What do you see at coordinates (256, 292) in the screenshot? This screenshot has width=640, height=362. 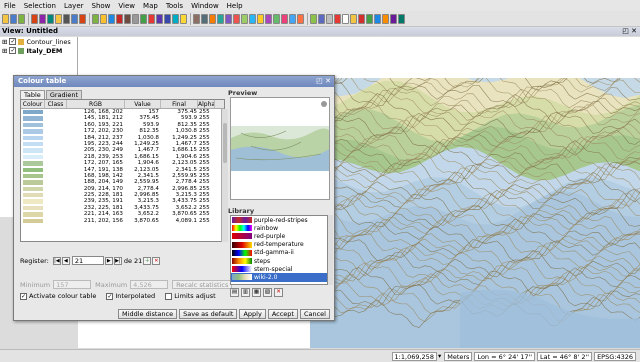 I see `library-import-icon: ▦` at bounding box center [256, 292].